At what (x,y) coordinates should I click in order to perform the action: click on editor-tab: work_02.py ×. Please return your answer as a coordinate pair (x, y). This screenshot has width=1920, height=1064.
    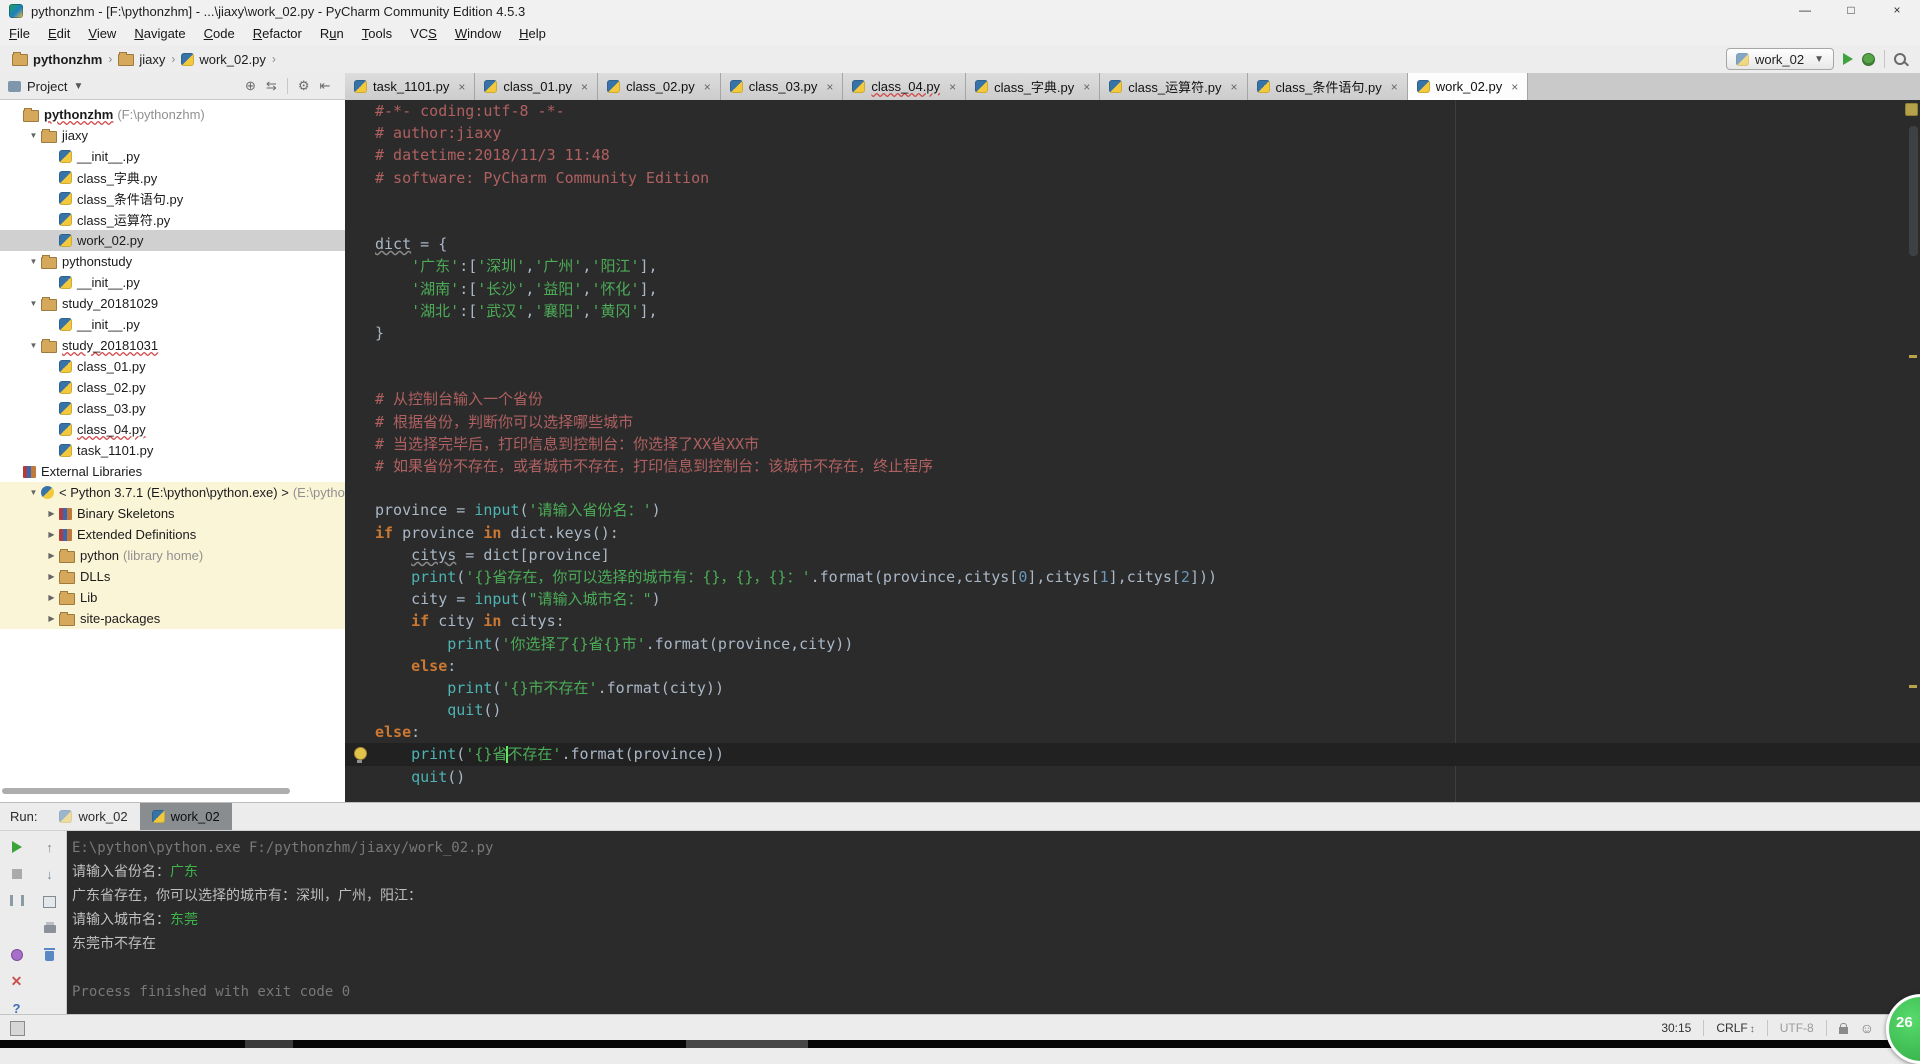
    Looking at the image, I should click on (1468, 86).